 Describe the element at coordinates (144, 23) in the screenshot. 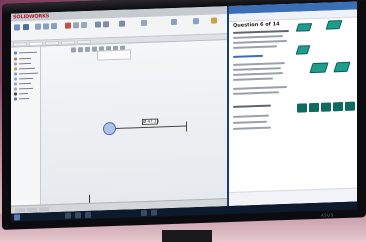

I see `relations-icon` at that location.